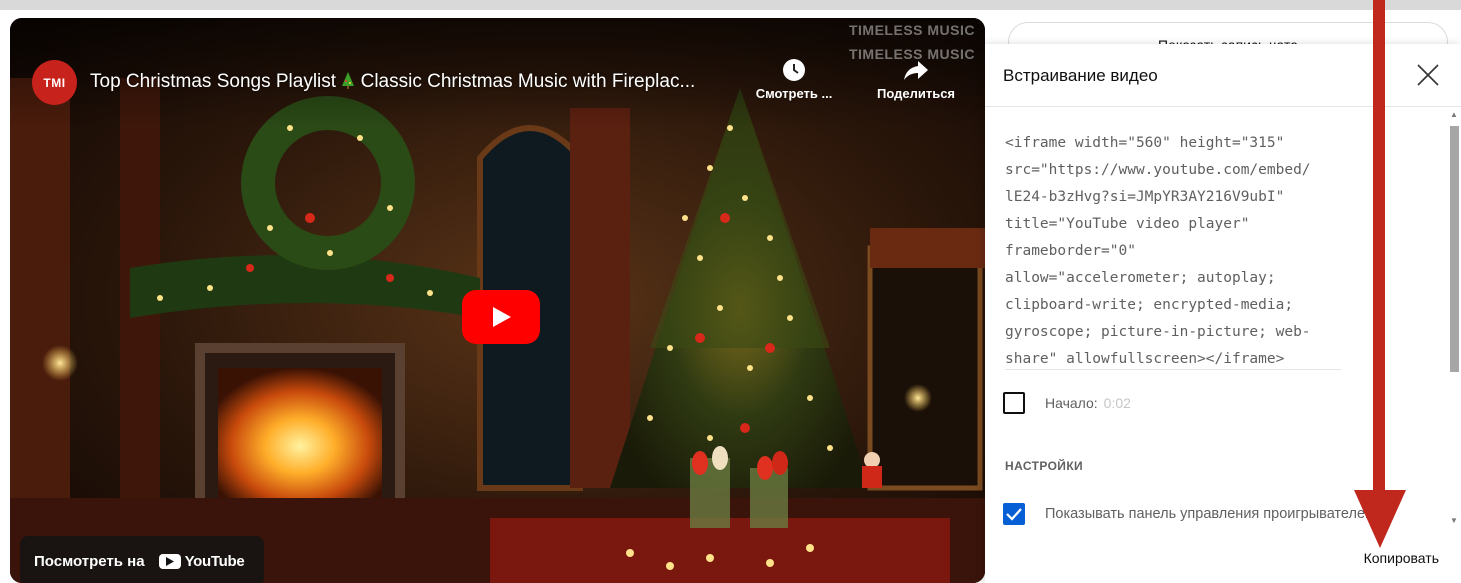 Image resolution: width=1461 pixels, height=583 pixels. I want to click on play-button, so click(501, 317).